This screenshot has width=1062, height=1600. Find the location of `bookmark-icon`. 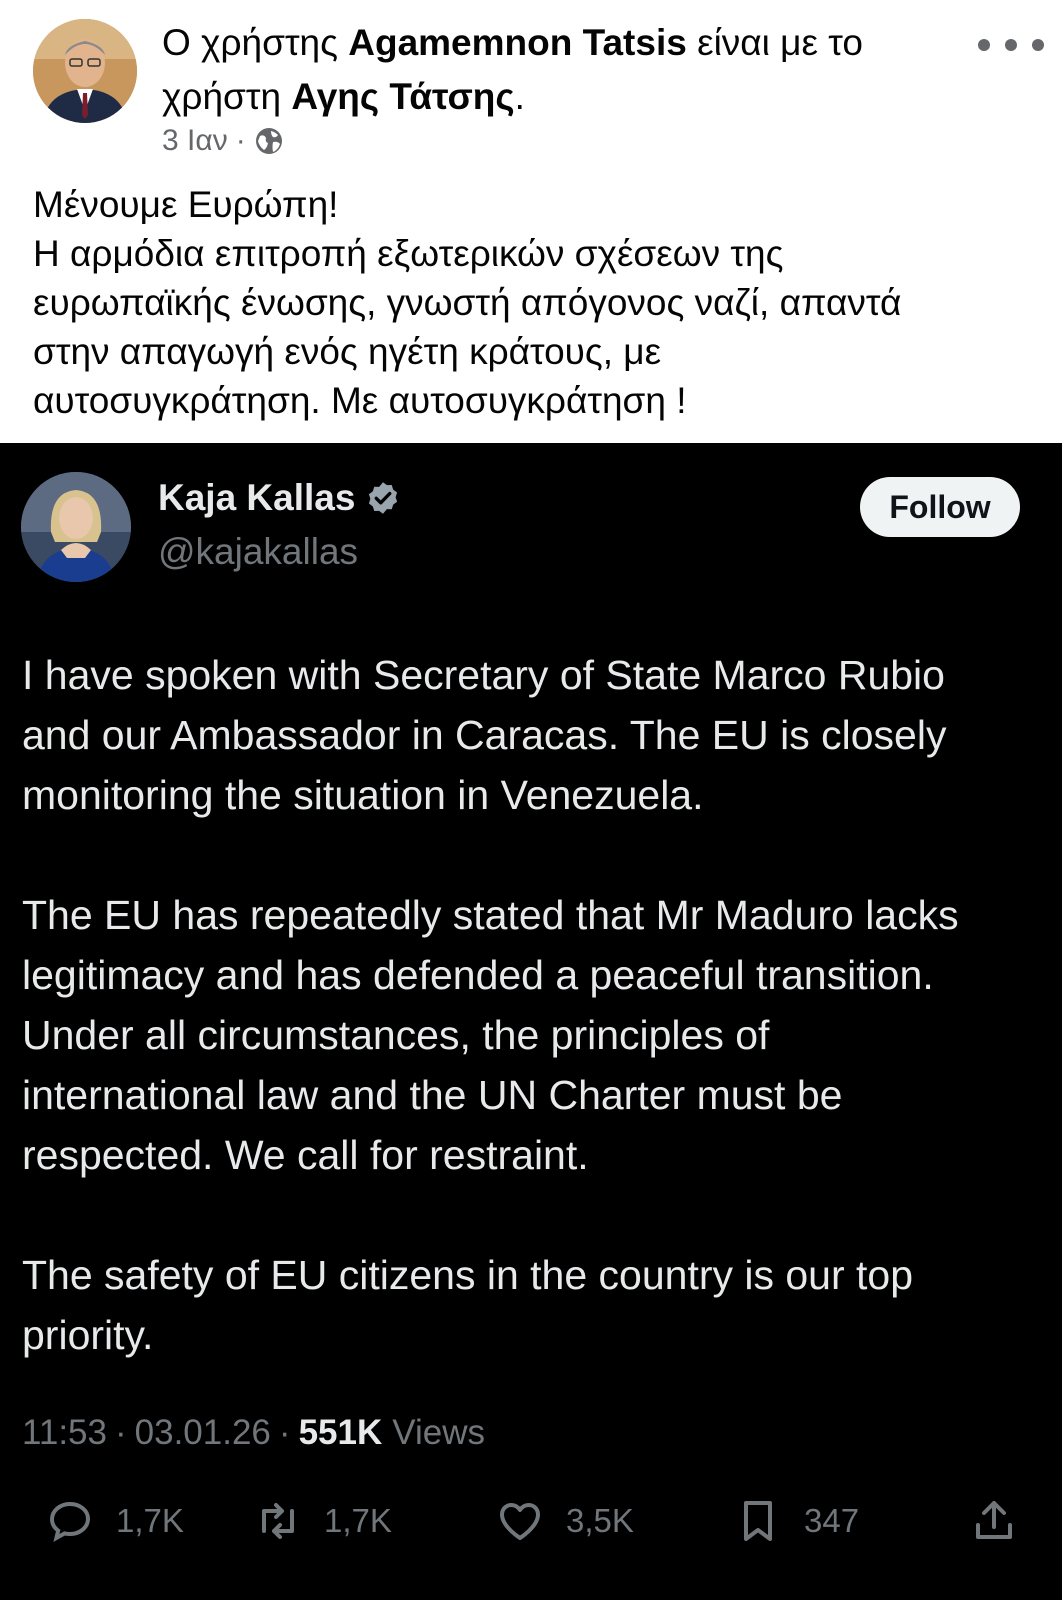

bookmark-icon is located at coordinates (758, 1521).